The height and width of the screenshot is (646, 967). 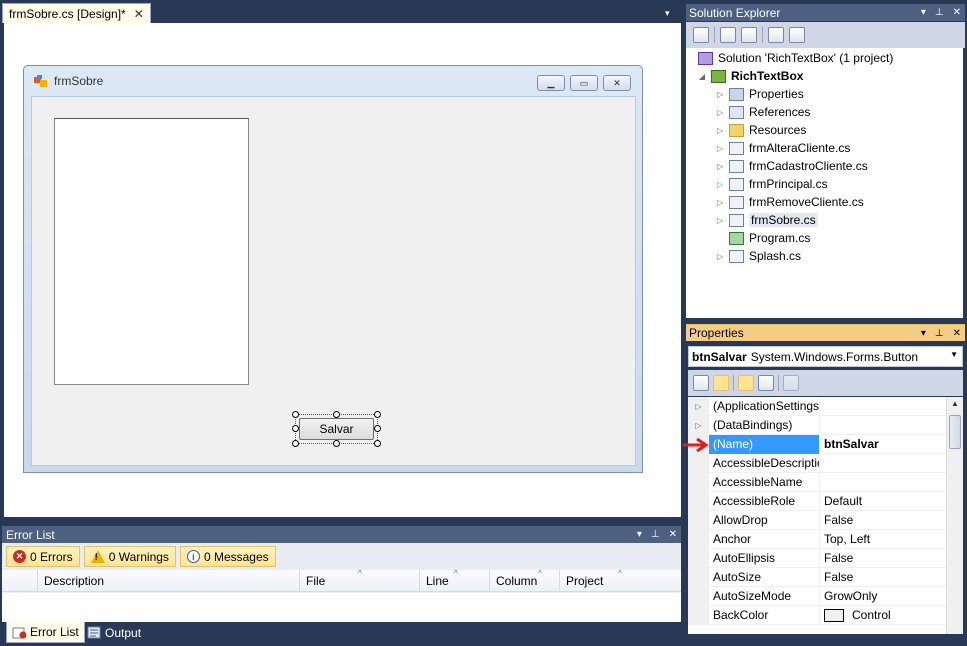 I want to click on view-designer-icon, so click(x=797, y=35).